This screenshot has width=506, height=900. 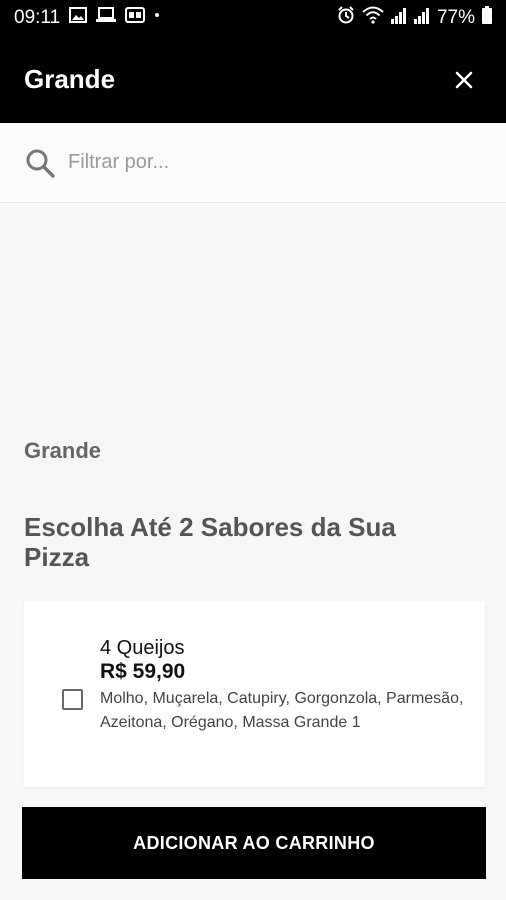 What do you see at coordinates (143, 671) in the screenshot?
I see `product-price: R$ 59,90` at bounding box center [143, 671].